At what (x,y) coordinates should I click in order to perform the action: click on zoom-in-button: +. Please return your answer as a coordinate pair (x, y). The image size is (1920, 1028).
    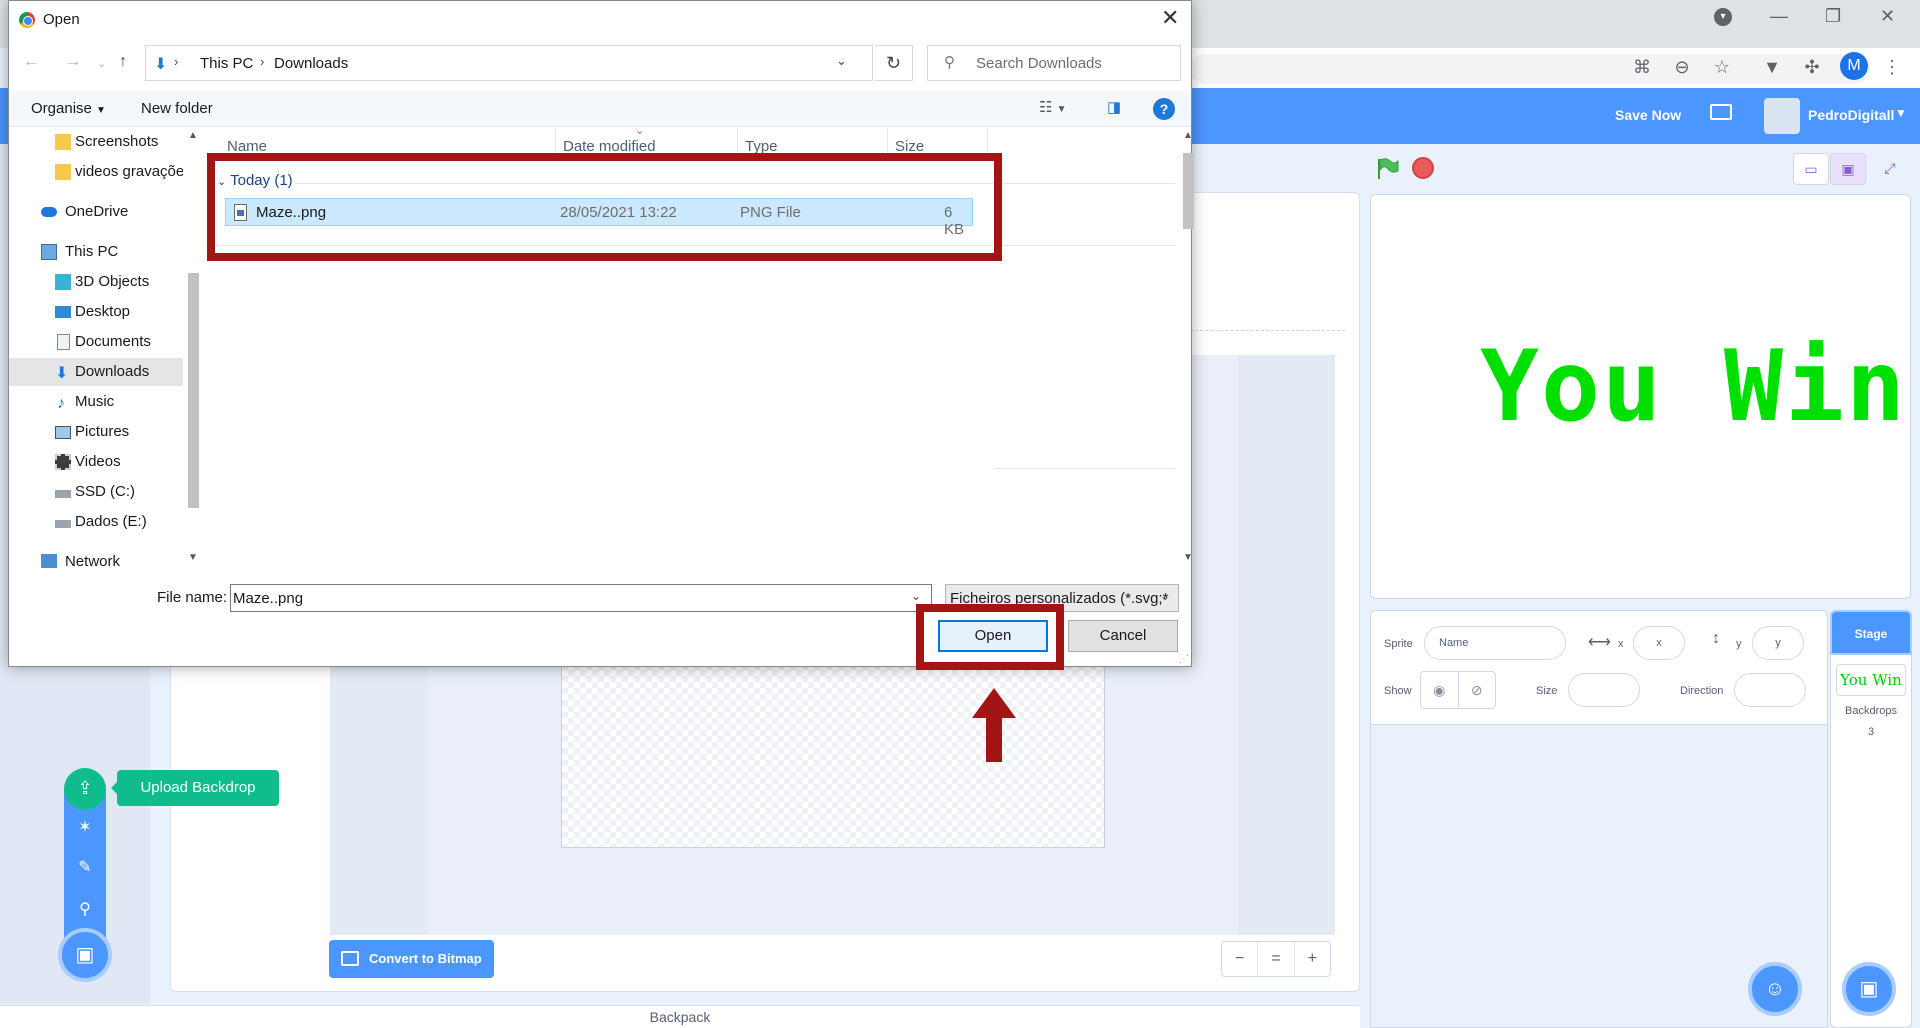
    Looking at the image, I should click on (1312, 959).